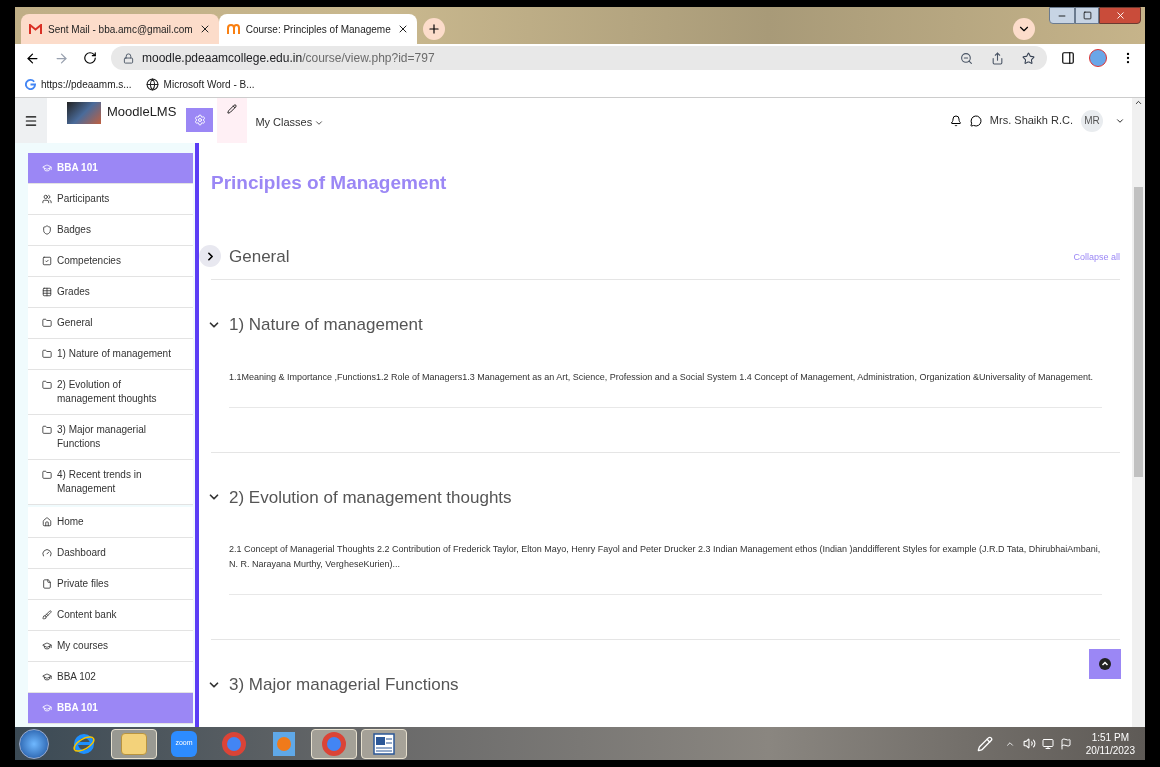 This screenshot has width=1160, height=767. I want to click on my-classes-menu: My Classes, so click(290, 122).